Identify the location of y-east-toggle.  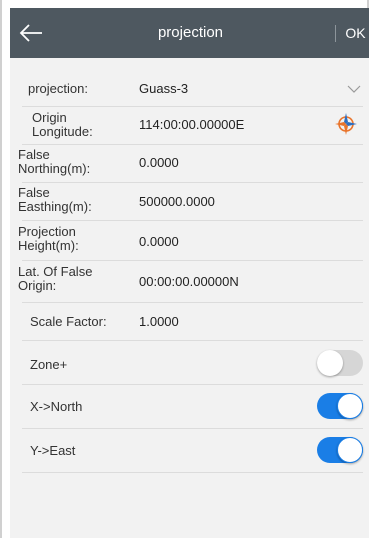
(340, 450).